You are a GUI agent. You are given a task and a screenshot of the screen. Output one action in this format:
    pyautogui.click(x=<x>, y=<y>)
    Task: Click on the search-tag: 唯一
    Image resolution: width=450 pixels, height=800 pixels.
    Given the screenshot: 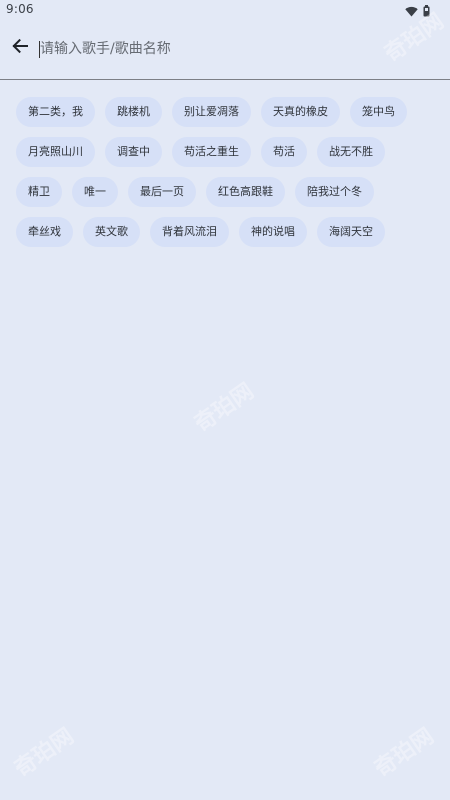 What is the action you would take?
    pyautogui.click(x=95, y=192)
    